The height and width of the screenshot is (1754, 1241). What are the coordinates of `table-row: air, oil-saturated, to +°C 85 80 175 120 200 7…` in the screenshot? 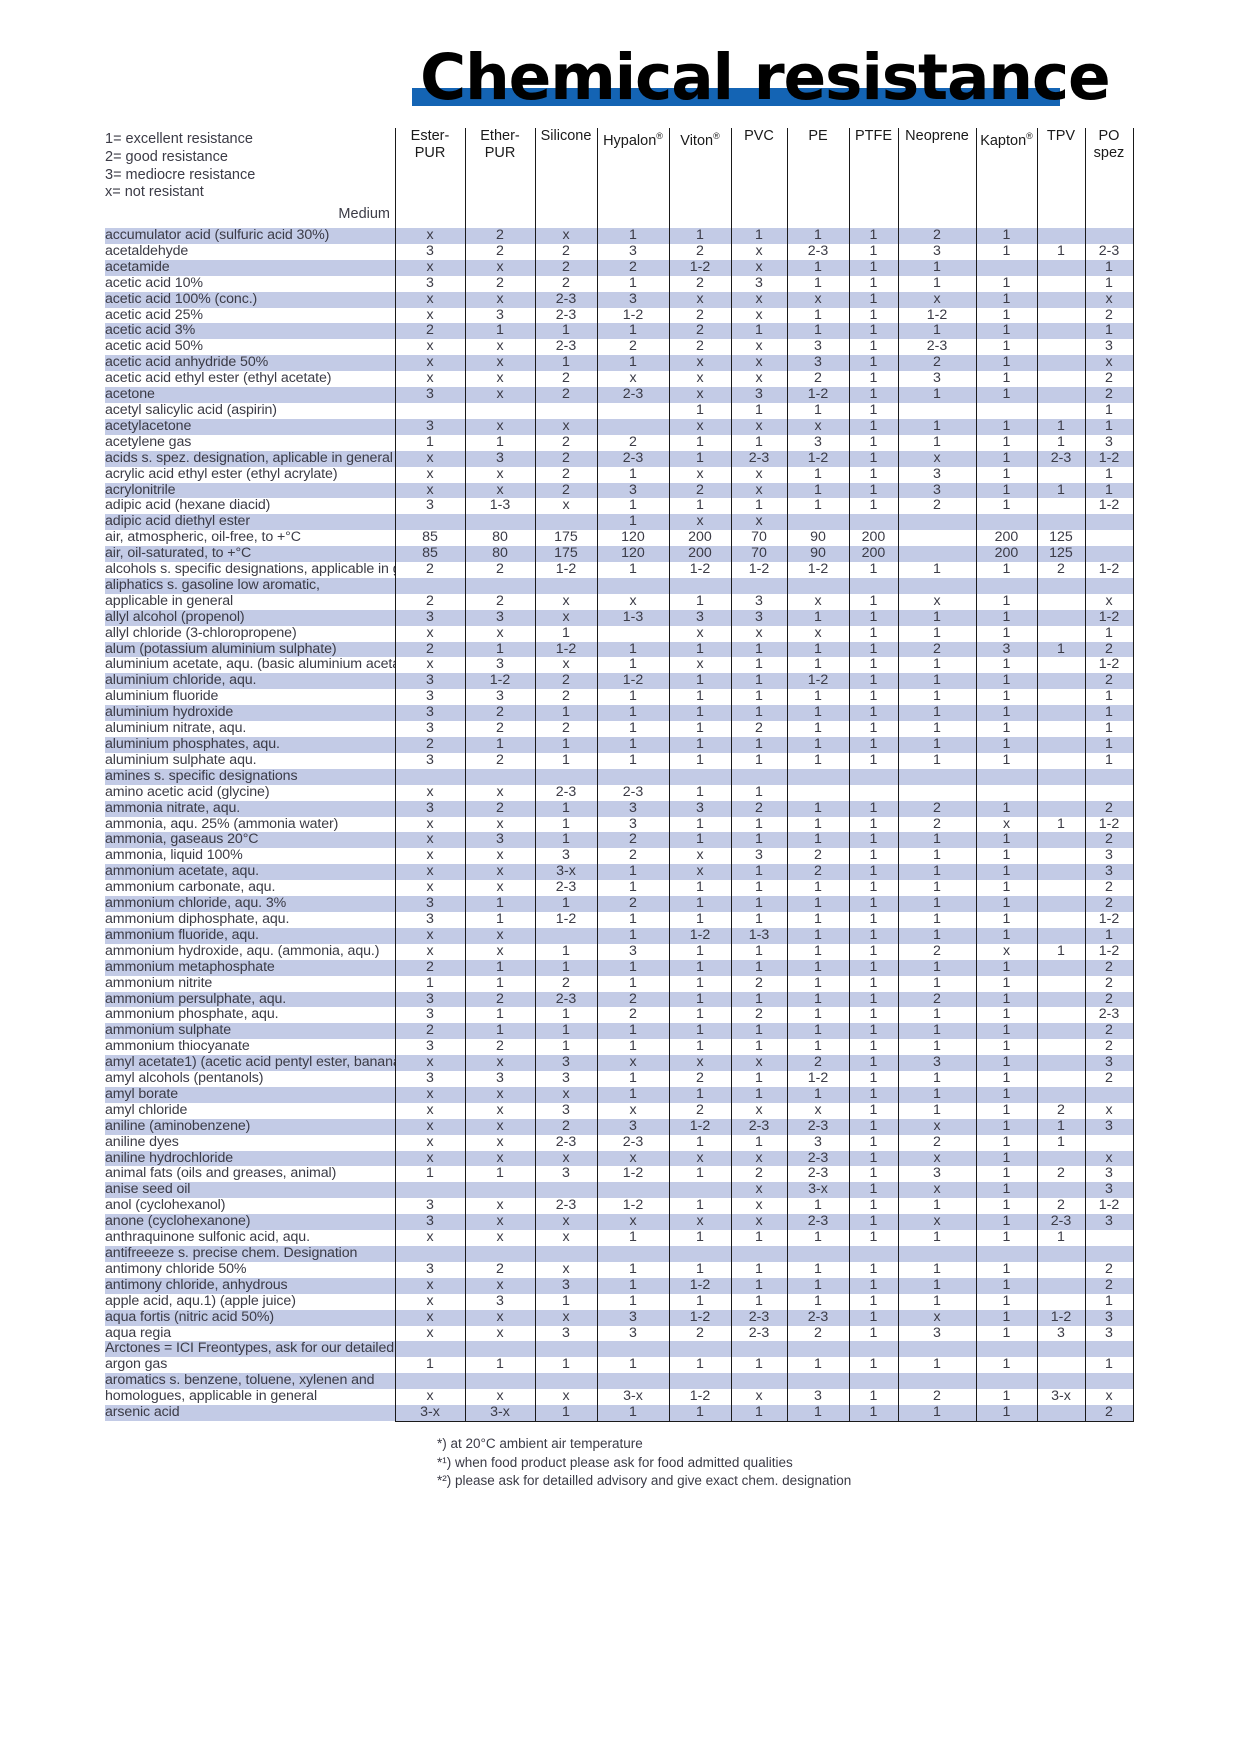 It's located at (619, 554).